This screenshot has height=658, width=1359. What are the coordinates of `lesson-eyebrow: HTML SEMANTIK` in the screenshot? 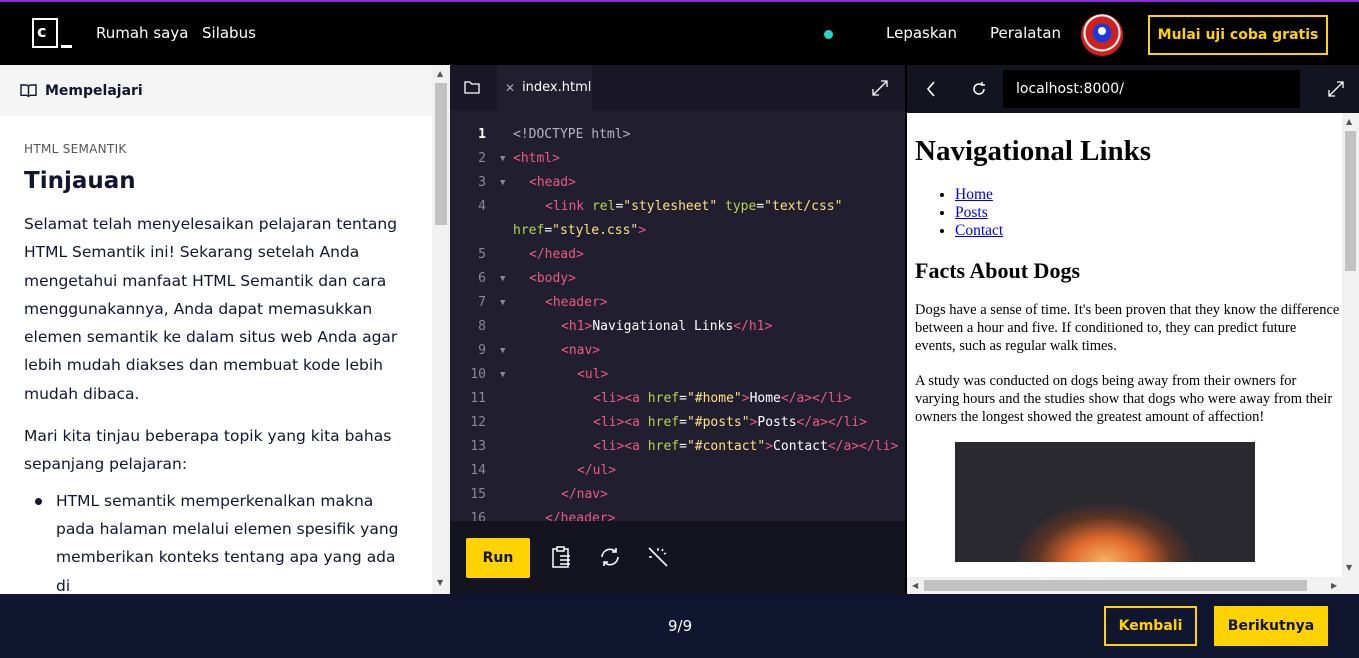 It's located at (75, 149).